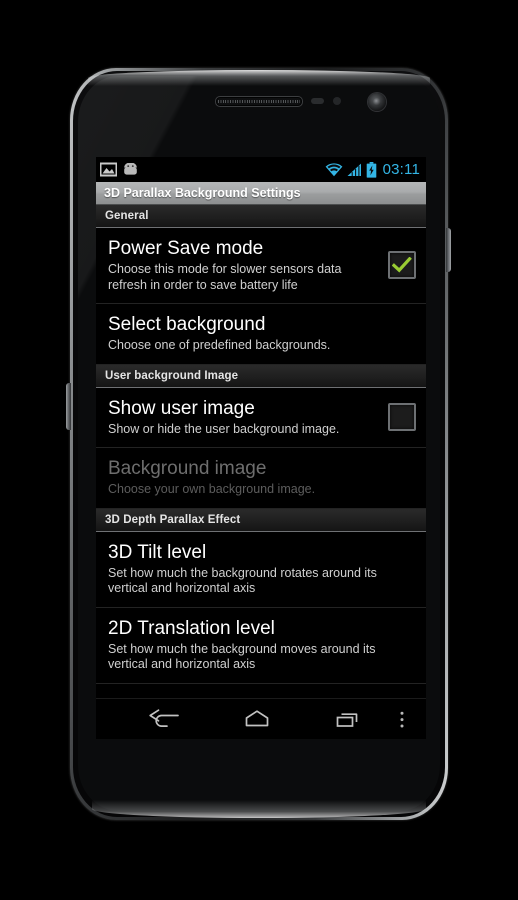 This screenshot has width=518, height=900. I want to click on screenshot-image-icon, so click(108, 169).